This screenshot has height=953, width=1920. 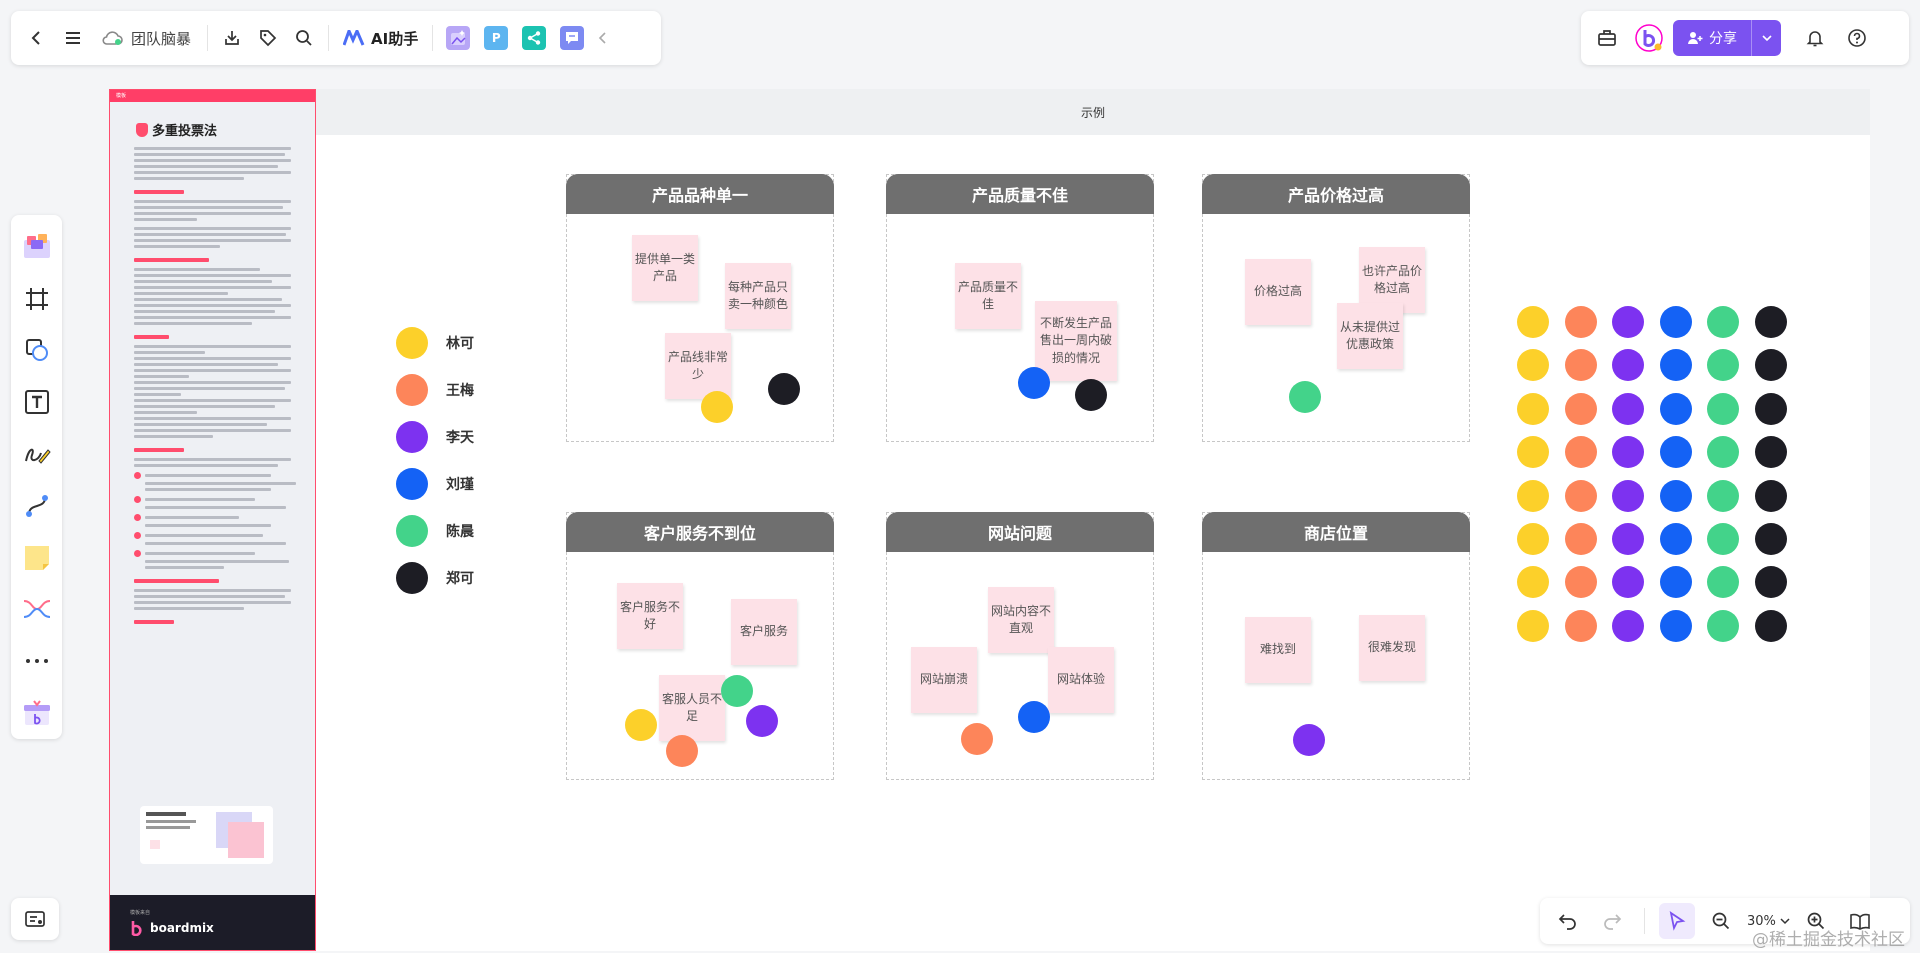 I want to click on search-button, so click(x=304, y=38).